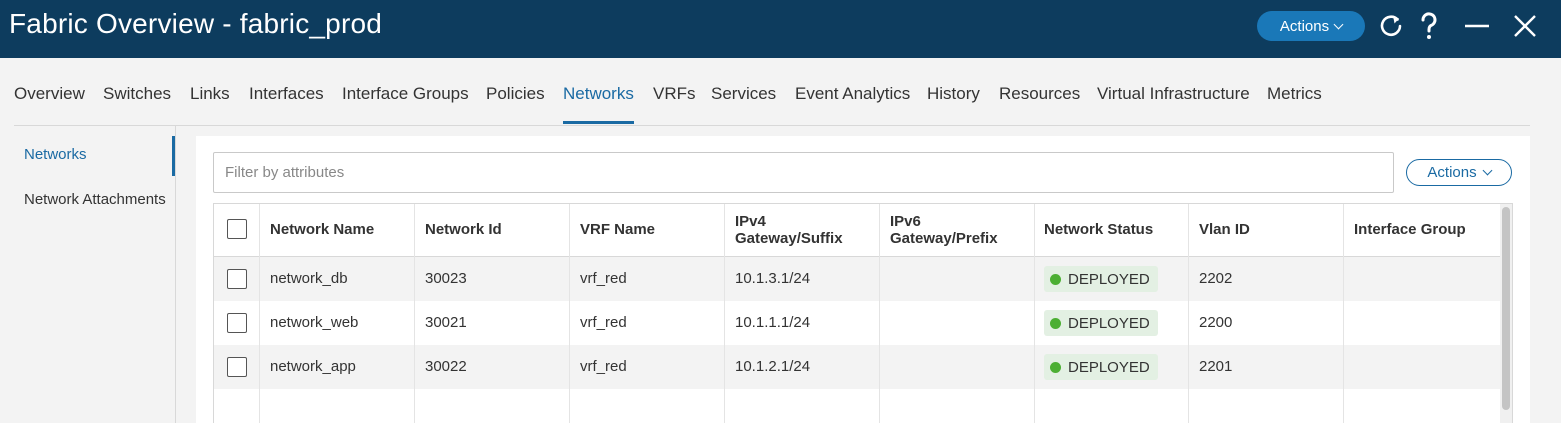 This screenshot has width=1561, height=423. I want to click on network-name-cell: network_web, so click(314, 322).